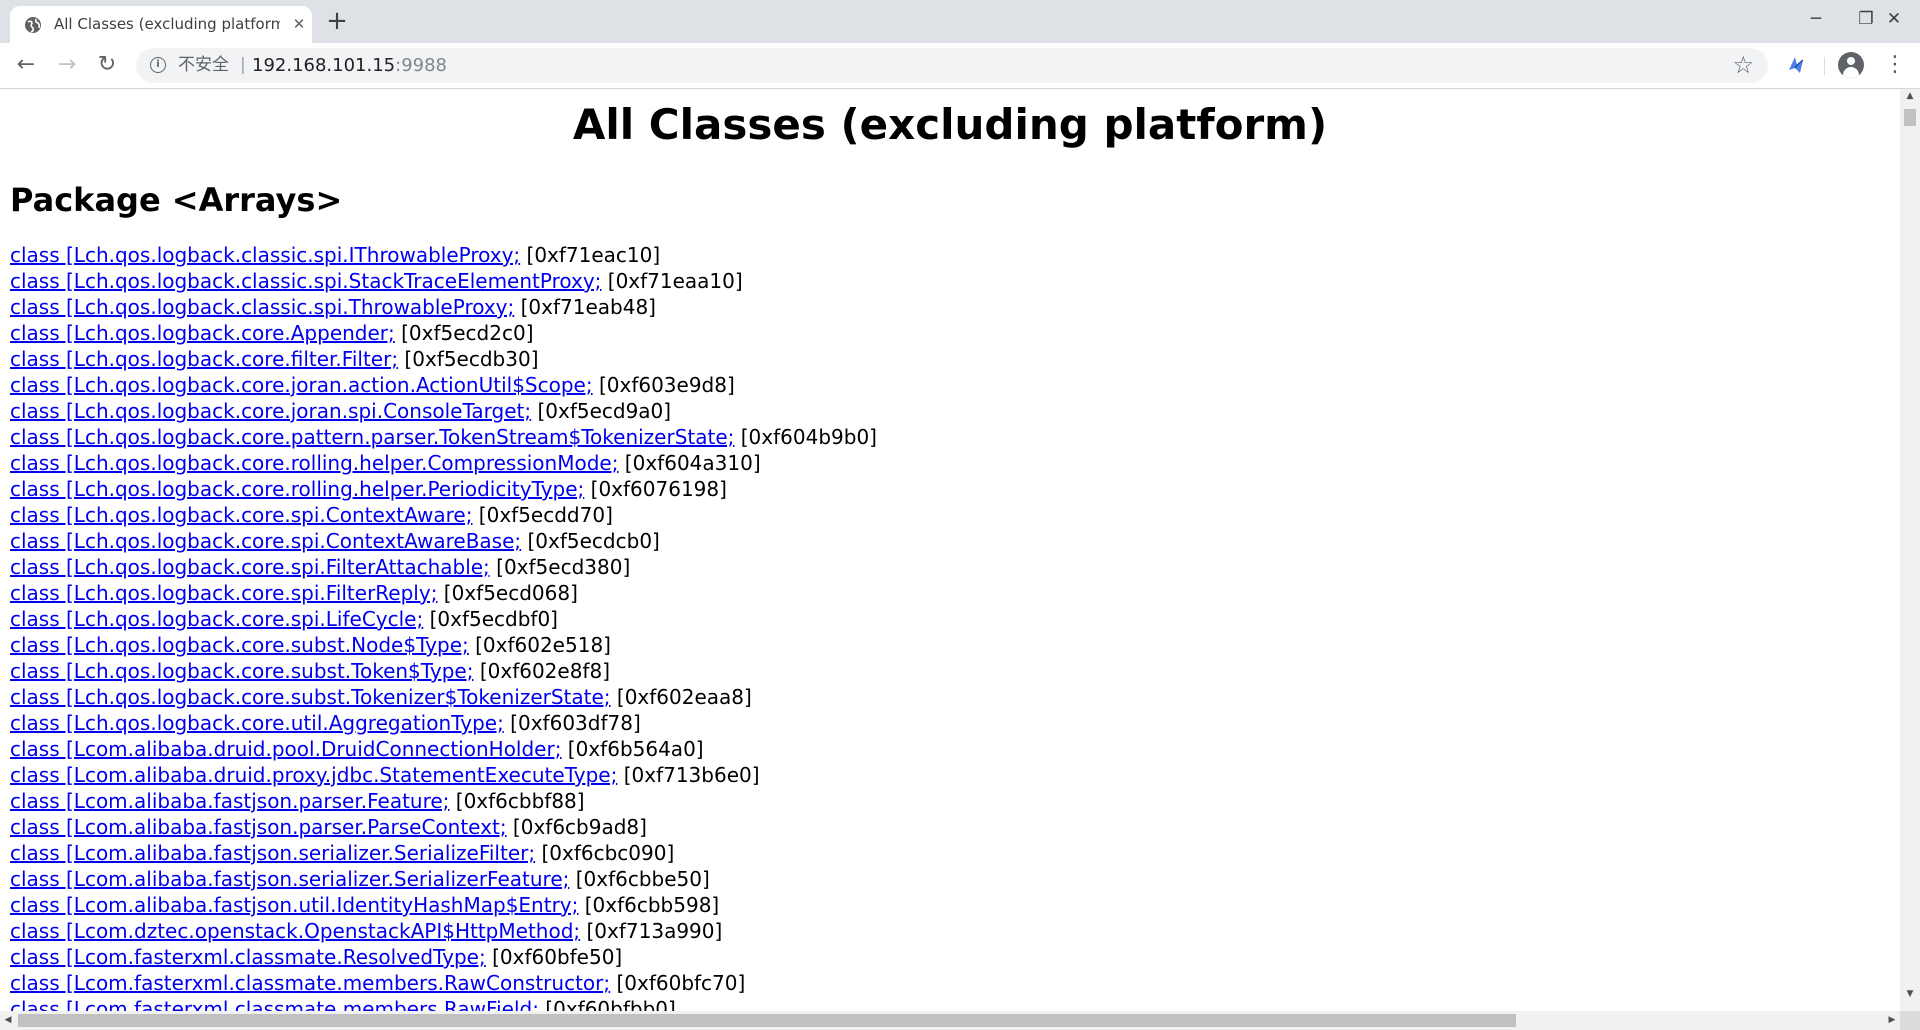 This screenshot has height=1030, width=1920. Describe the element at coordinates (517, 801) in the screenshot. I see `class-address: [0xf6cbbf88]` at that location.